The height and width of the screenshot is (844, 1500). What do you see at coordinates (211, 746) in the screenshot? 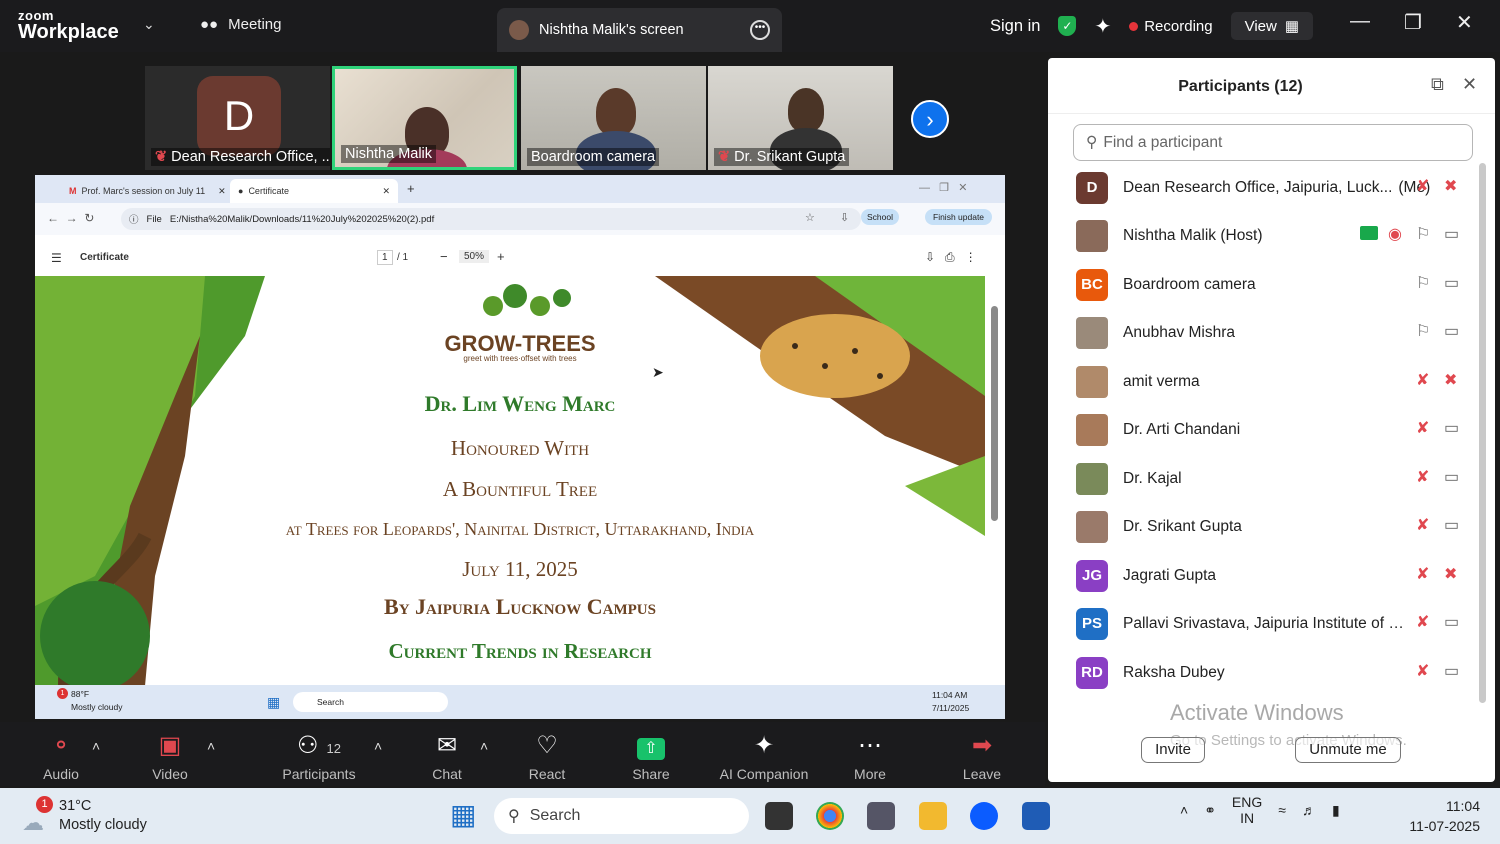
I see `video-options-caret-icon: ˄` at bounding box center [211, 746].